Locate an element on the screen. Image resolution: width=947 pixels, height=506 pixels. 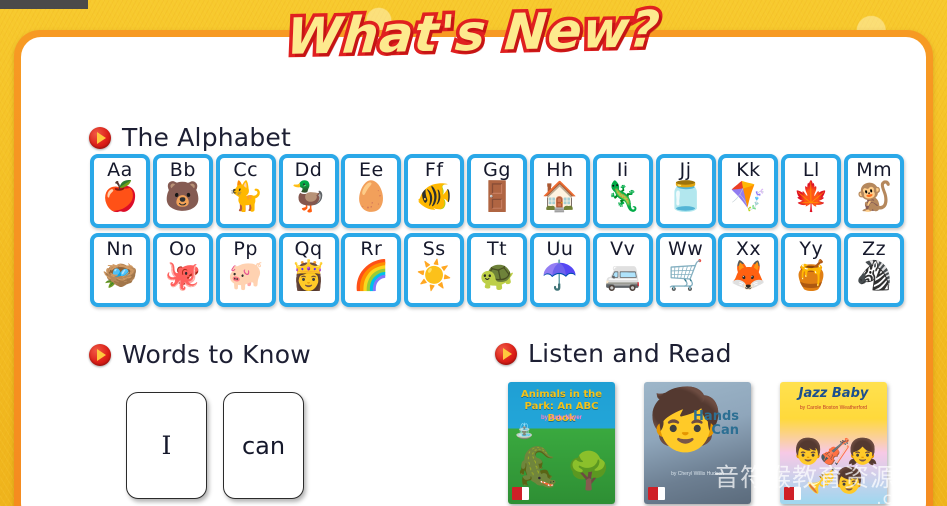
letter-card-a: Aa 🍎 is located at coordinates (120, 191).